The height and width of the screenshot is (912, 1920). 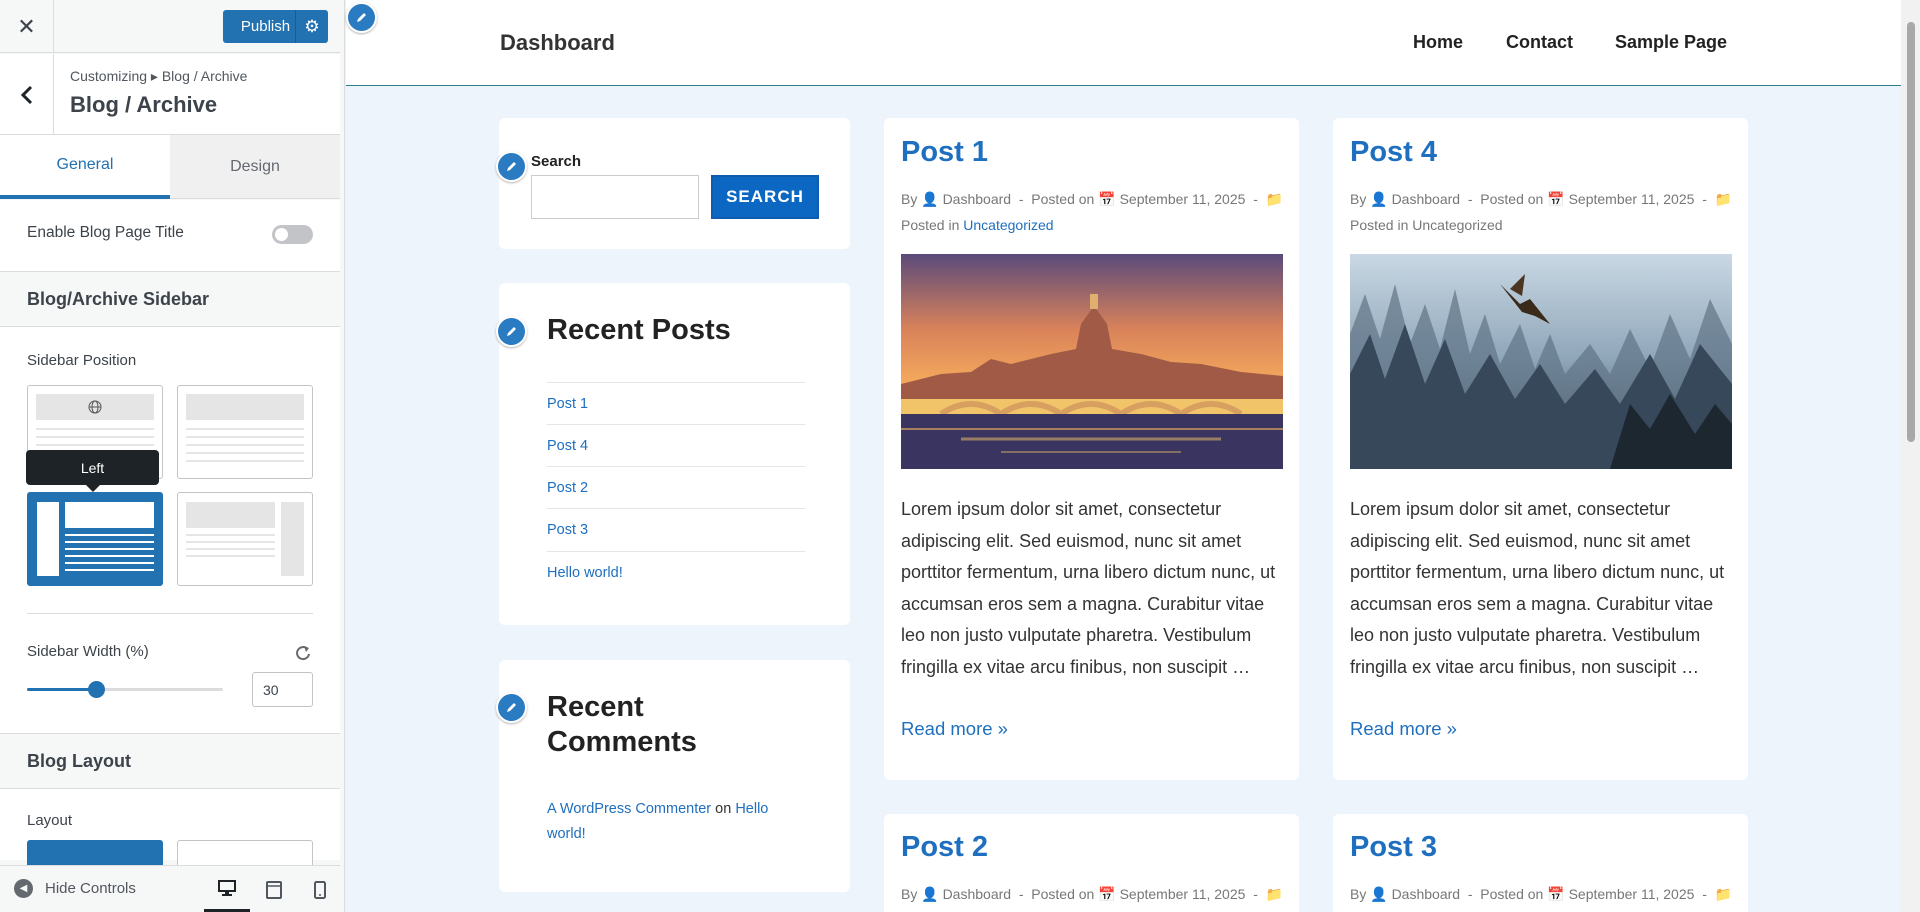 I want to click on sidebar-width-input: 30, so click(x=282, y=689).